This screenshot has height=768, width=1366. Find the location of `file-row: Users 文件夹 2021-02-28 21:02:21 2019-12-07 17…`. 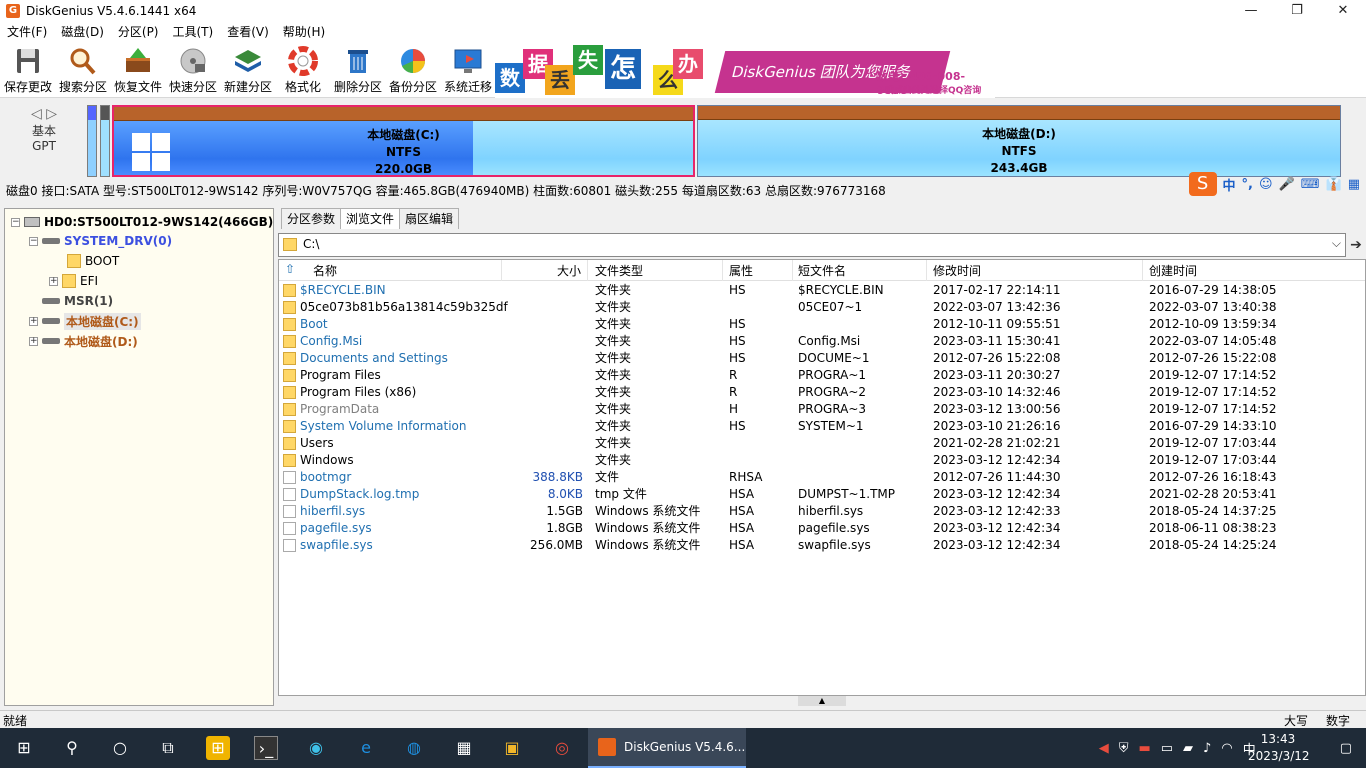

file-row: Users 文件夹 2021-02-28 21:02:21 2019-12-07 17… is located at coordinates (822, 443).